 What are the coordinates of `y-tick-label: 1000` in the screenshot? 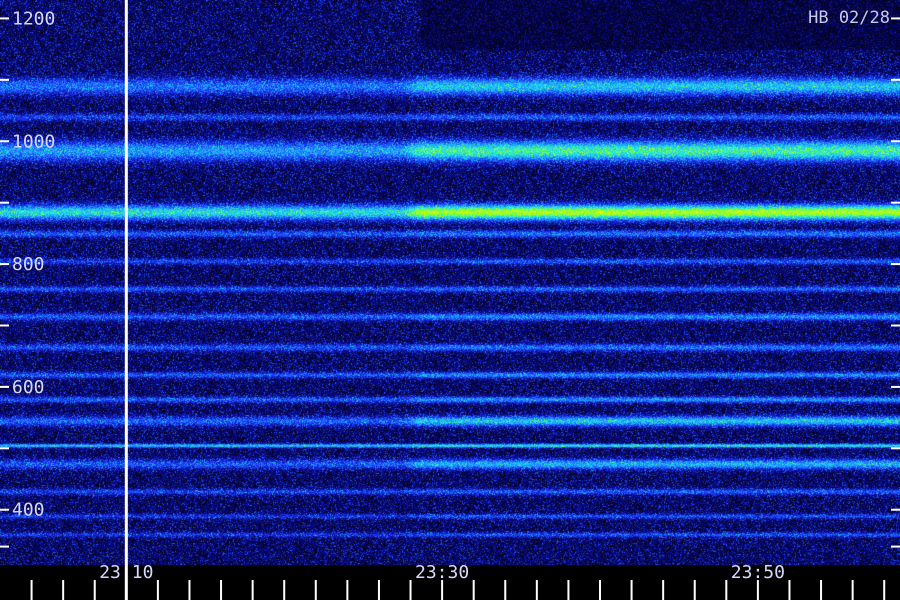 It's located at (33, 141).